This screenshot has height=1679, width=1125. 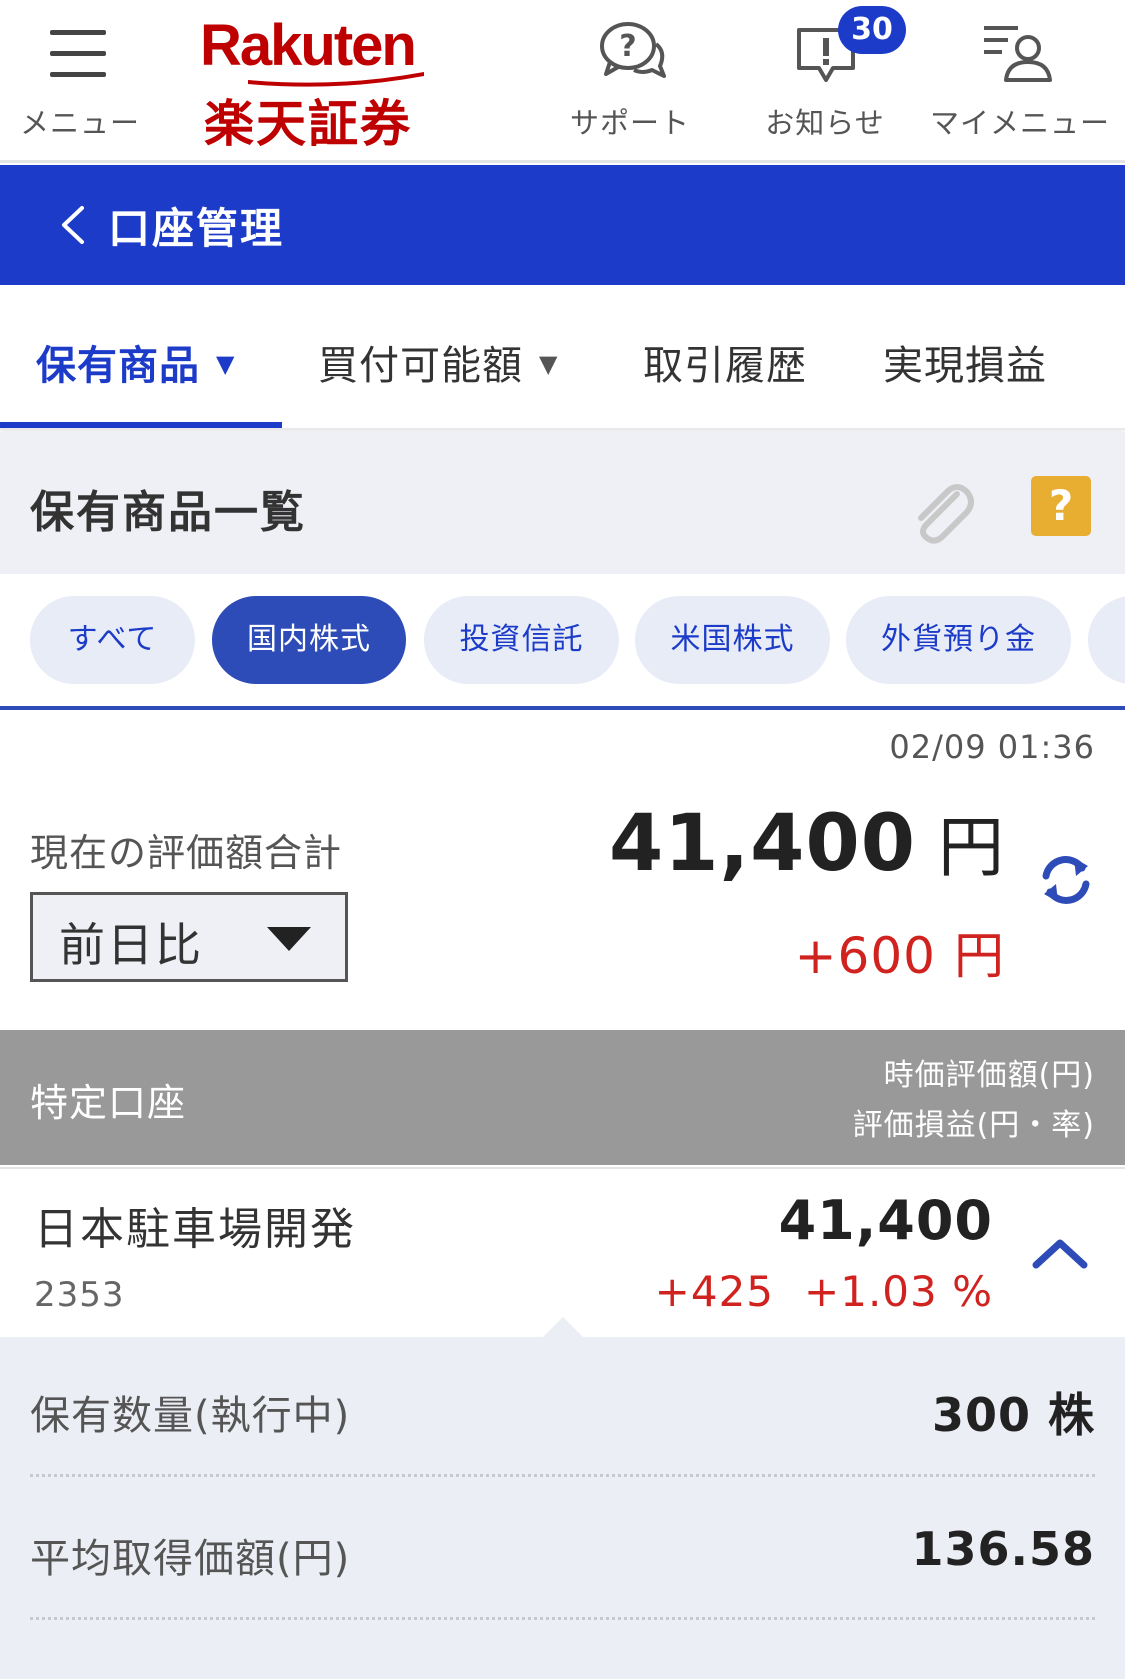 I want to click on support-button: ? サポート, so click(x=630, y=80).